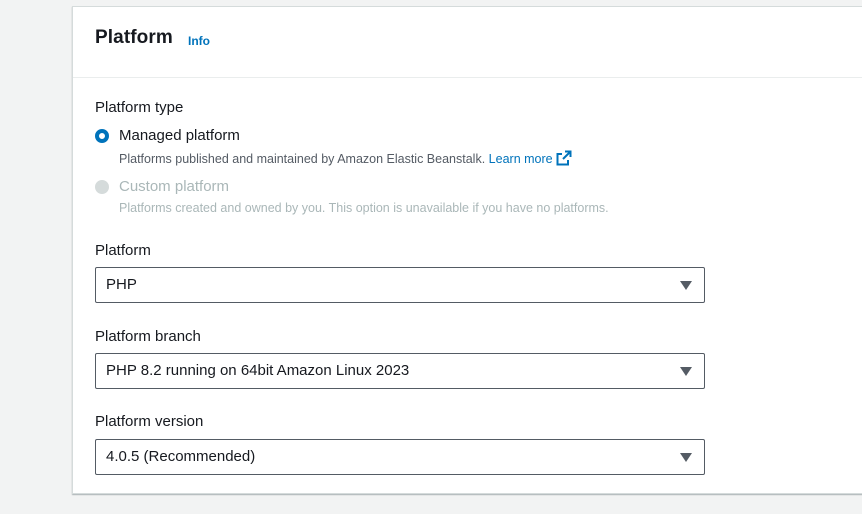  What do you see at coordinates (149, 421) in the screenshot?
I see `platform-version-label: Platform version` at bounding box center [149, 421].